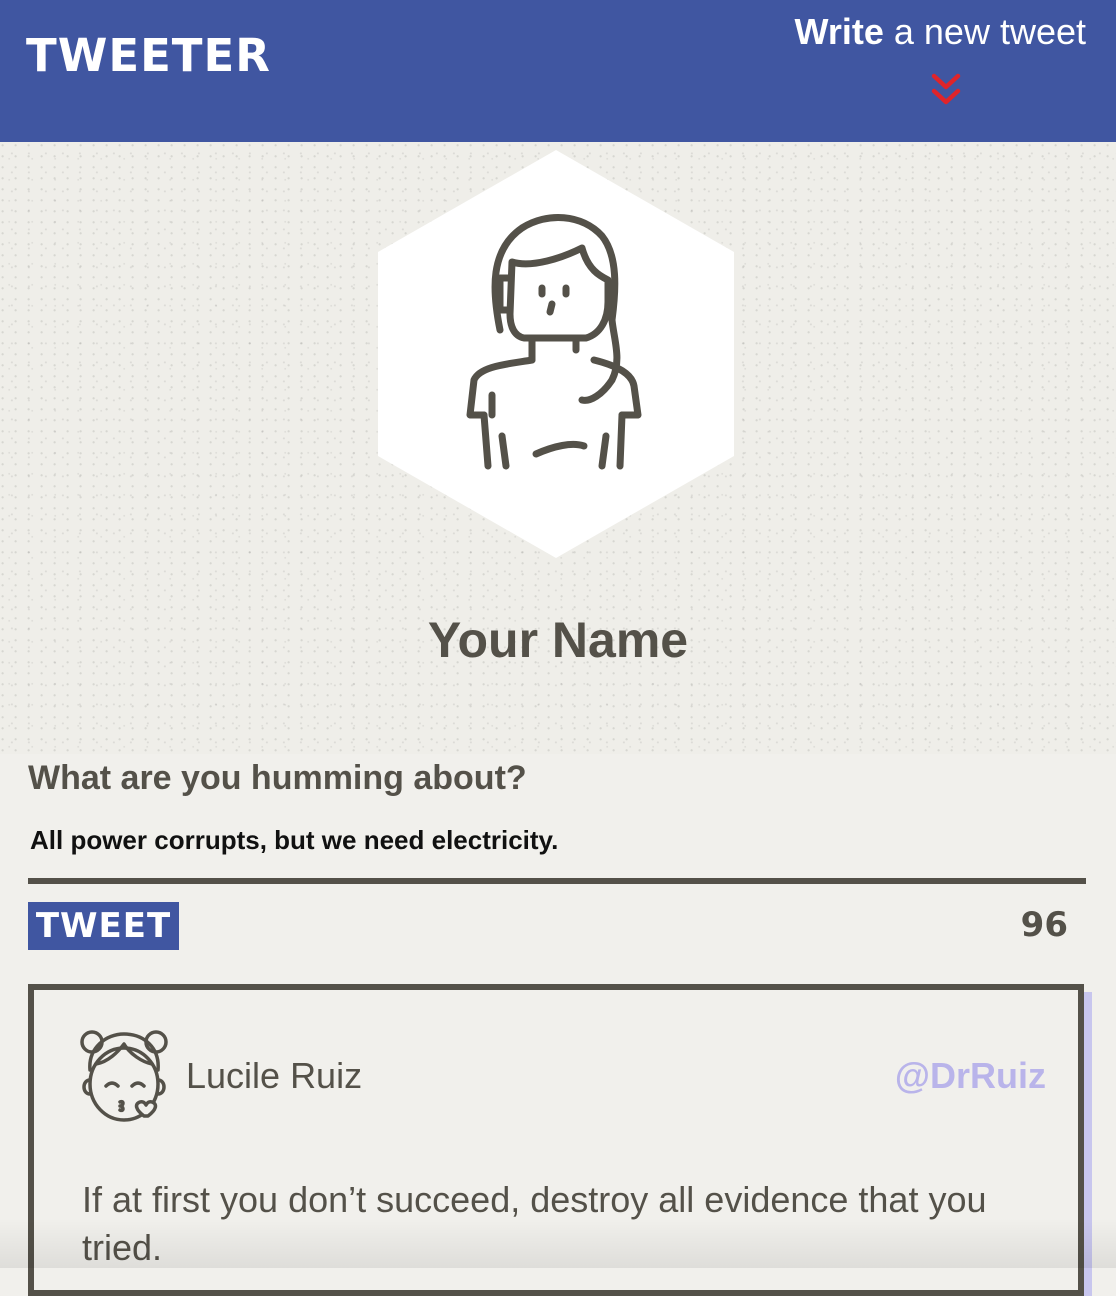 Image resolution: width=1116 pixels, height=1296 pixels. What do you see at coordinates (1044, 925) in the screenshot?
I see `character-counter: 96` at bounding box center [1044, 925].